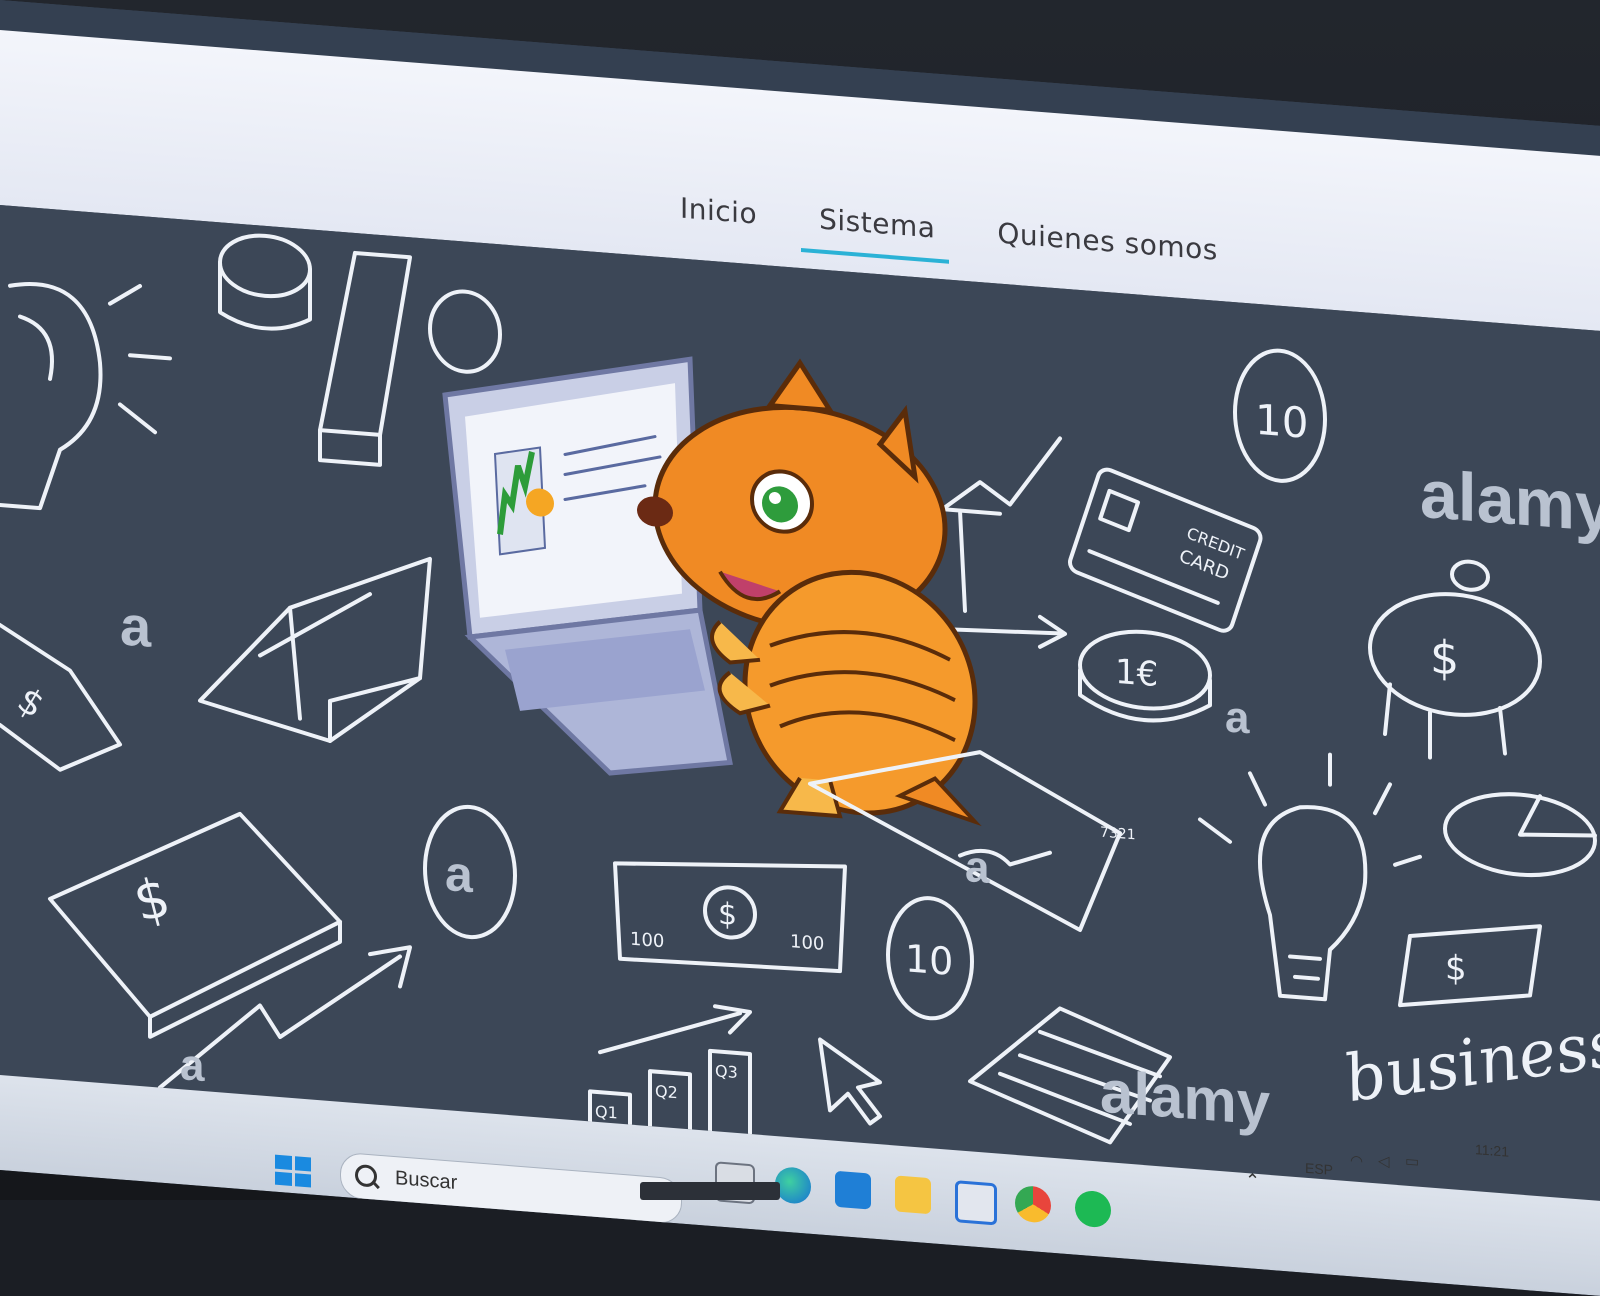 Image resolution: width=1600 pixels, height=1296 pixels. What do you see at coordinates (877, 223) in the screenshot?
I see `nav-link-sistema: Sistema` at bounding box center [877, 223].